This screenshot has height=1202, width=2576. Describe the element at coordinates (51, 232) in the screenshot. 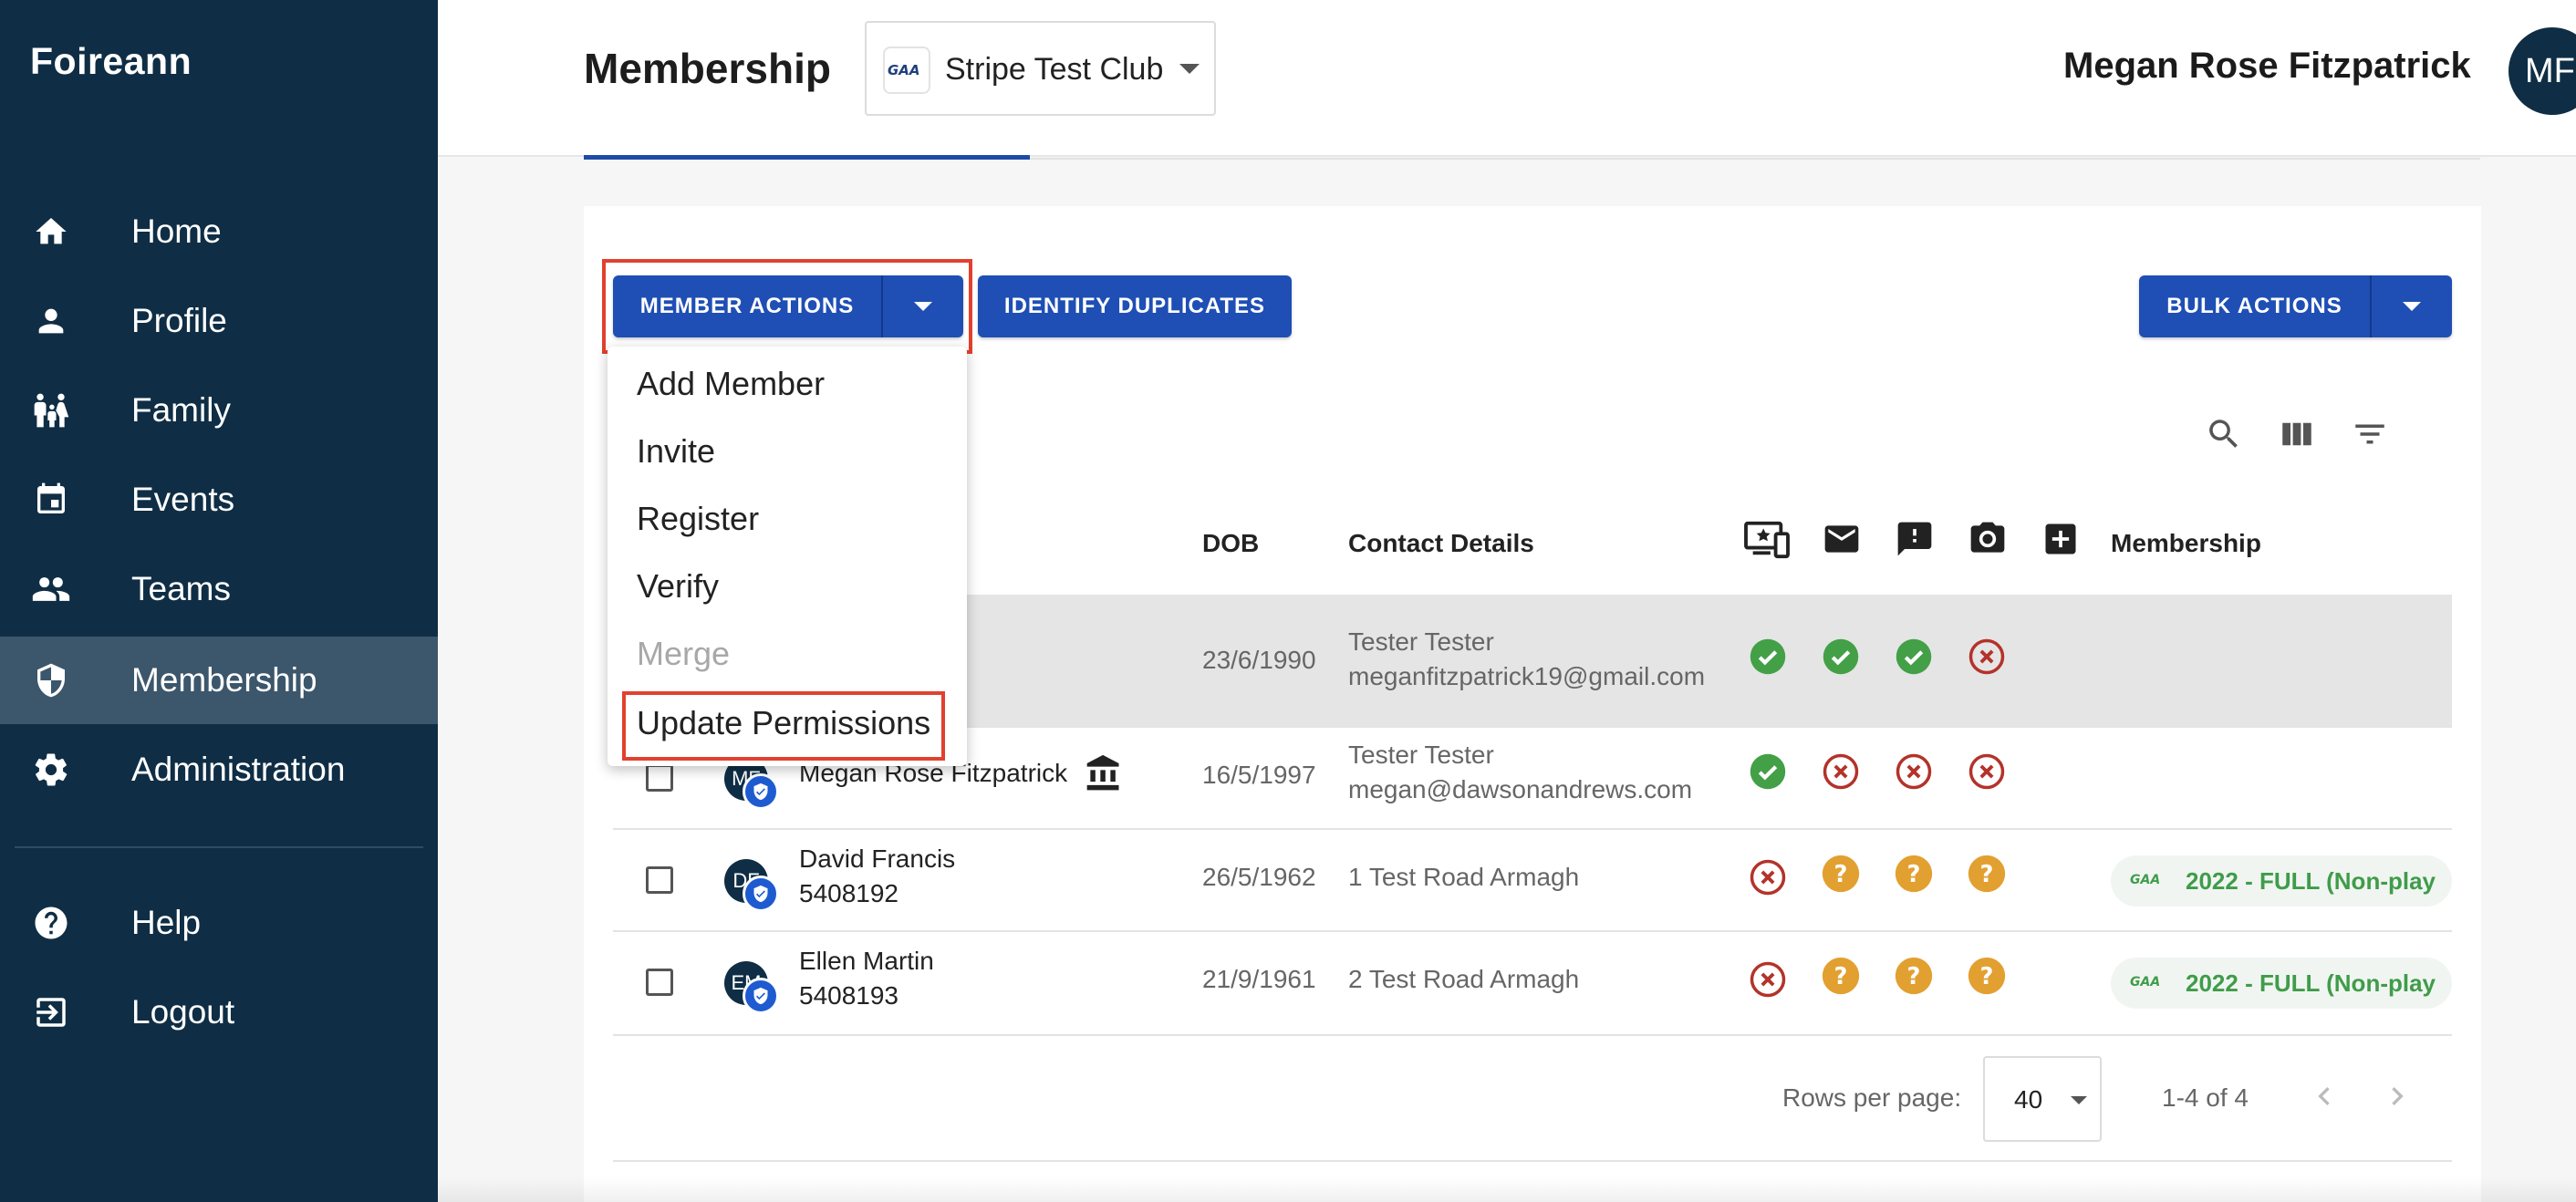

I see `home-icon` at that location.